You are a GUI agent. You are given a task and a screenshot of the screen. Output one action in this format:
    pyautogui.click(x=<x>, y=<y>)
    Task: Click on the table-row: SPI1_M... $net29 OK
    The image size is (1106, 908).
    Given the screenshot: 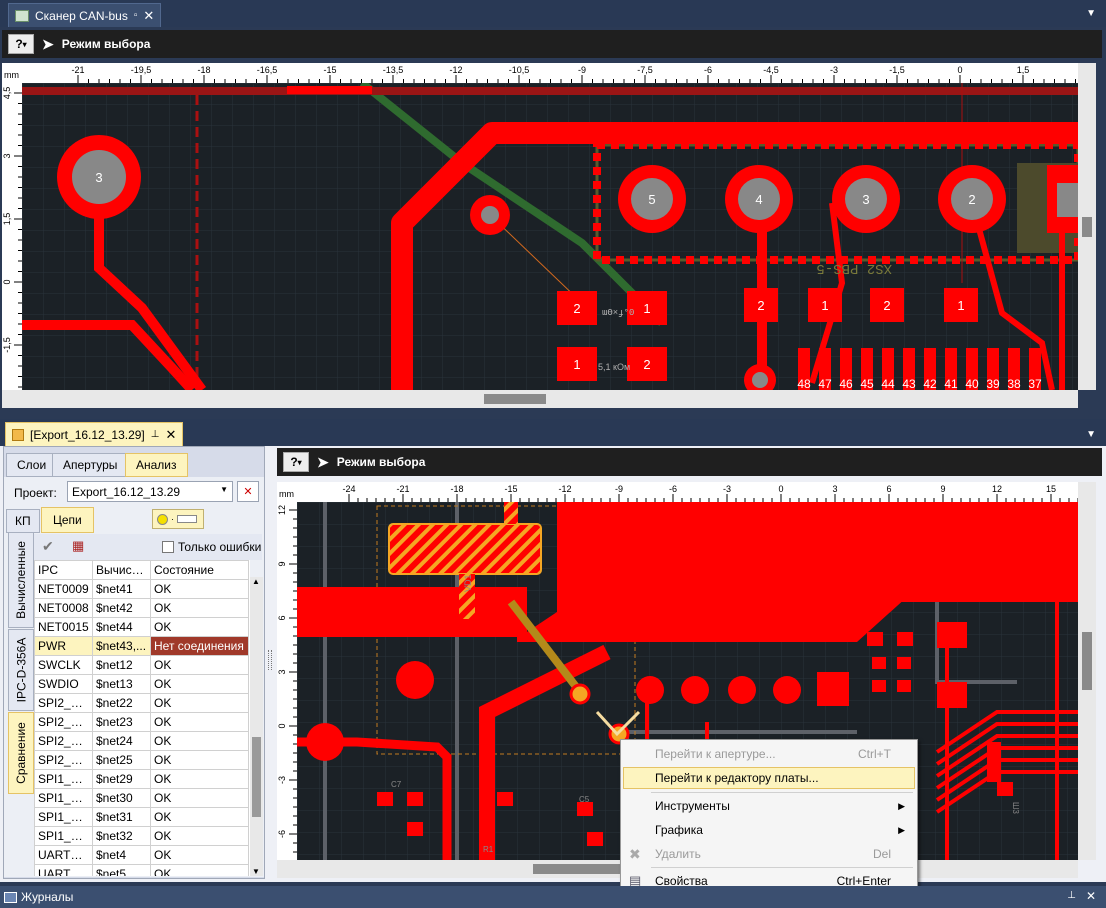 What is the action you would take?
    pyautogui.click(x=141, y=779)
    